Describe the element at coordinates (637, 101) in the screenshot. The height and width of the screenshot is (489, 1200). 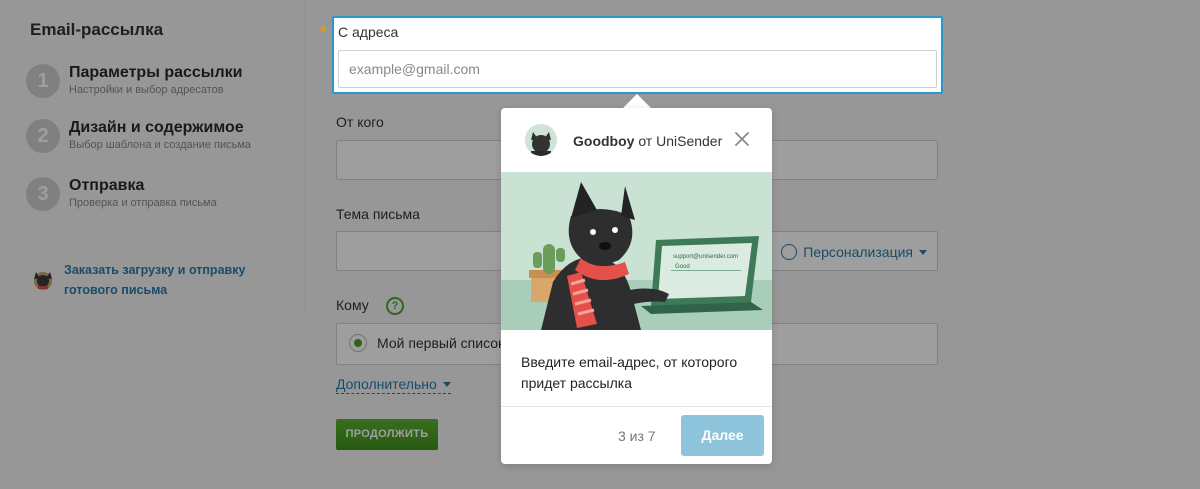
I see `popup-arrow` at that location.